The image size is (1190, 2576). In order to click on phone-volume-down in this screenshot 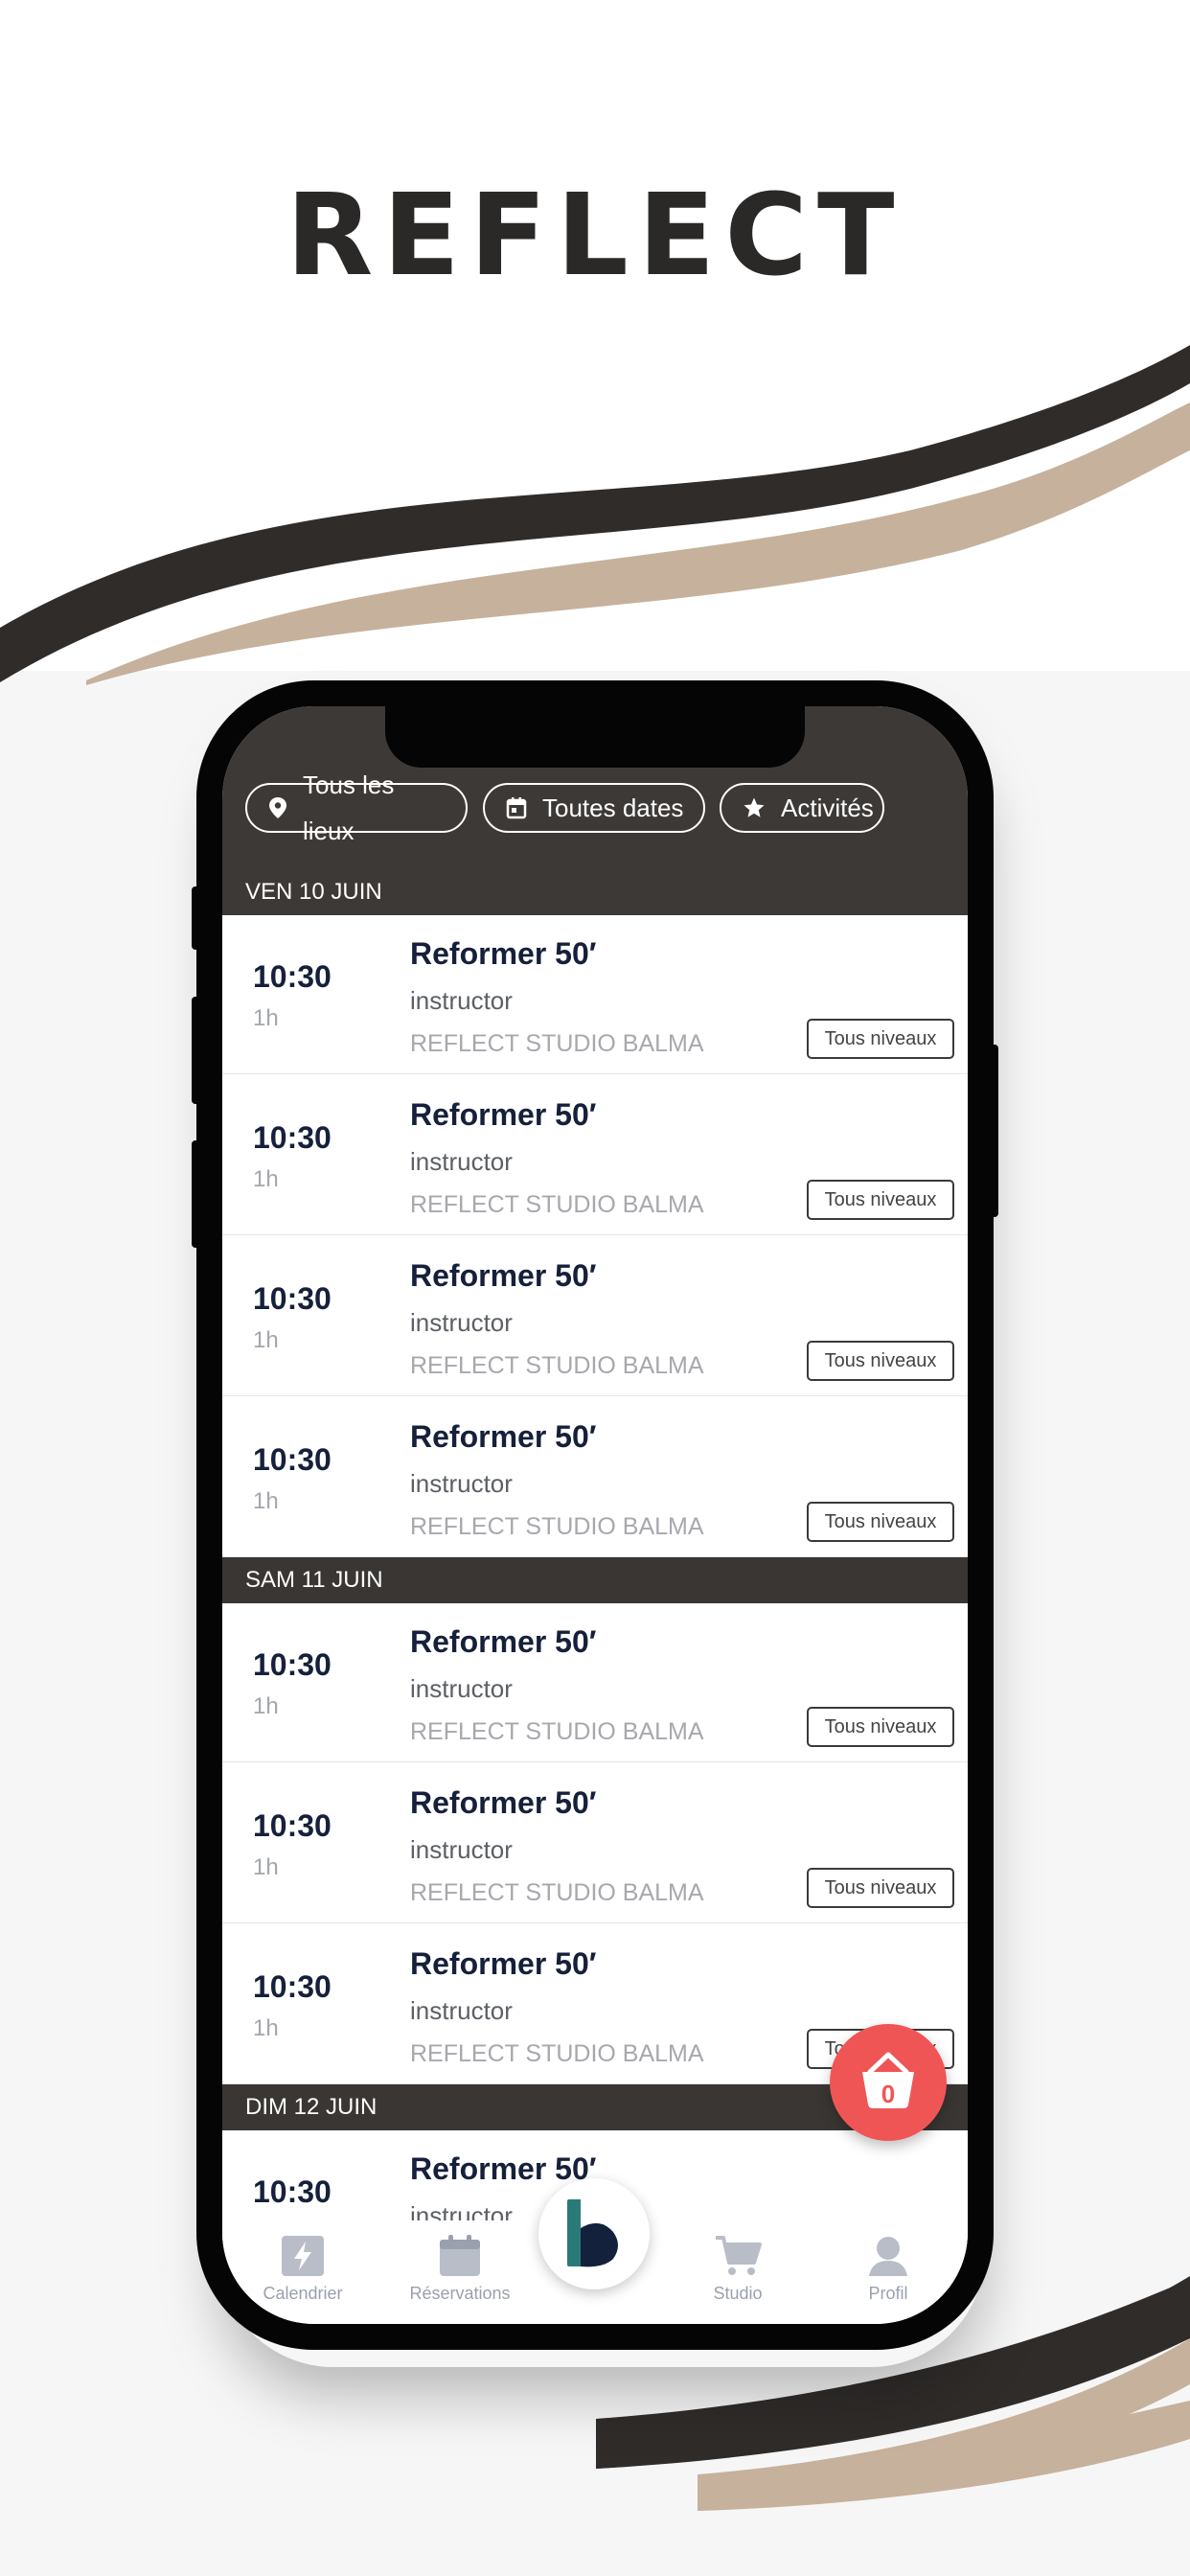, I will do `click(197, 1194)`.